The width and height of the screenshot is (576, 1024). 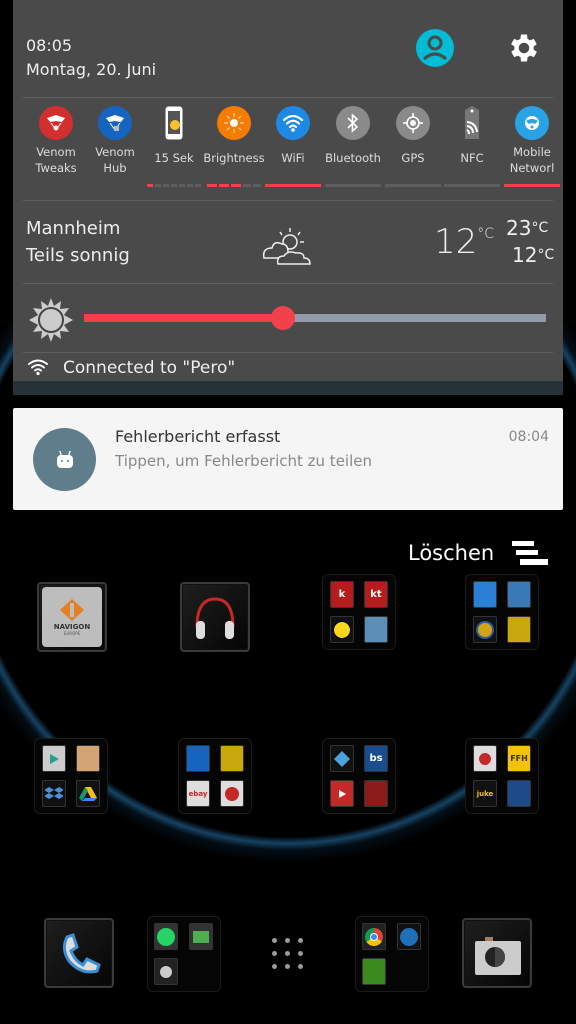 I want to click on tile-label: Venom, so click(x=56, y=152).